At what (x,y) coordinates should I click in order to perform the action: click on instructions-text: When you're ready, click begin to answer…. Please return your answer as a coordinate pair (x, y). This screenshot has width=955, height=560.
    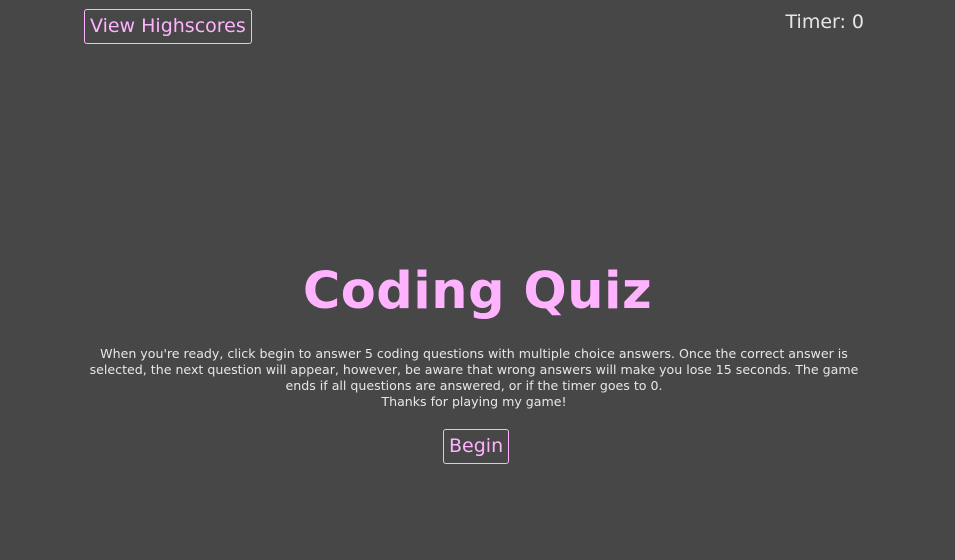
    Looking at the image, I should click on (474, 369).